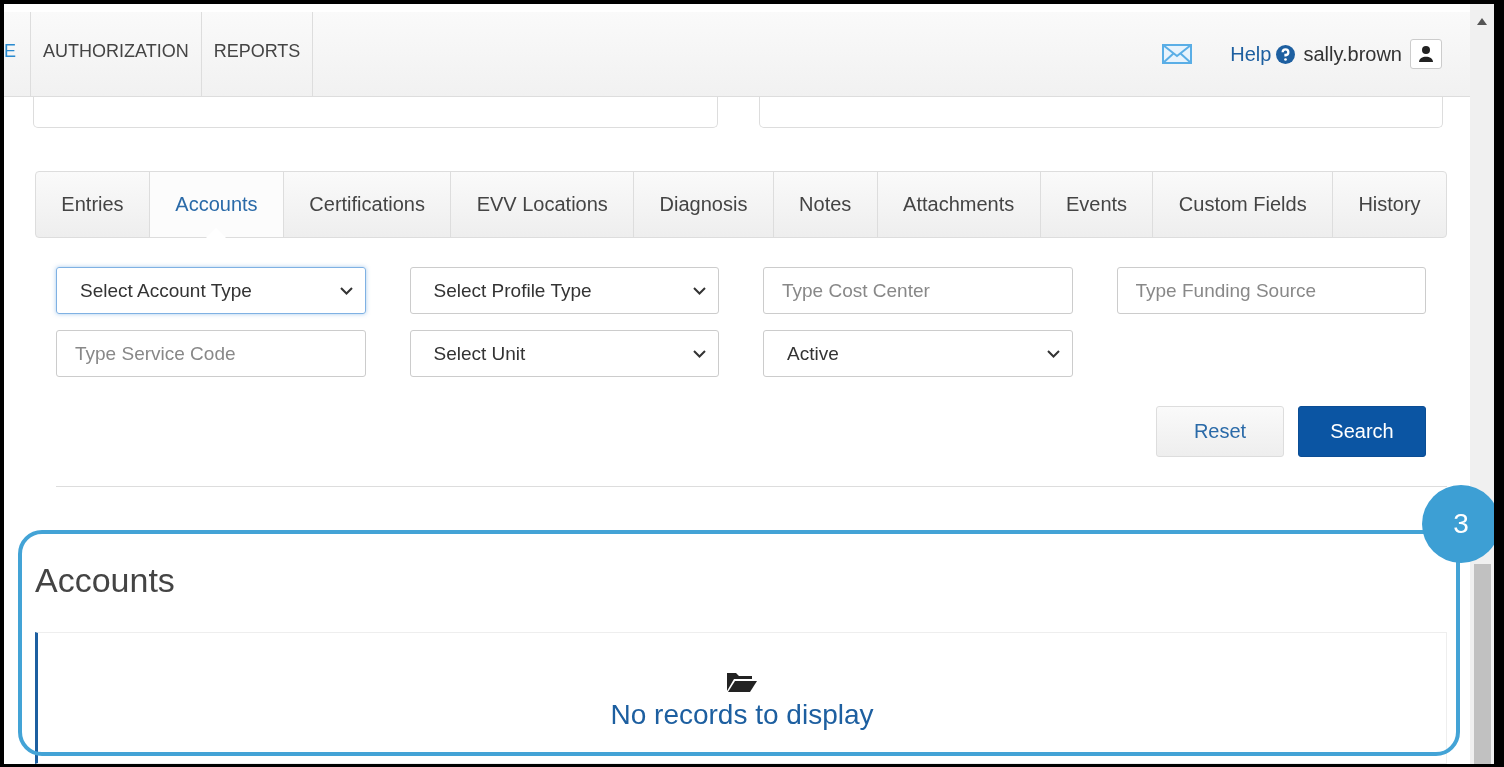 The image size is (1504, 767). I want to click on help-link: Help, so click(1263, 54).